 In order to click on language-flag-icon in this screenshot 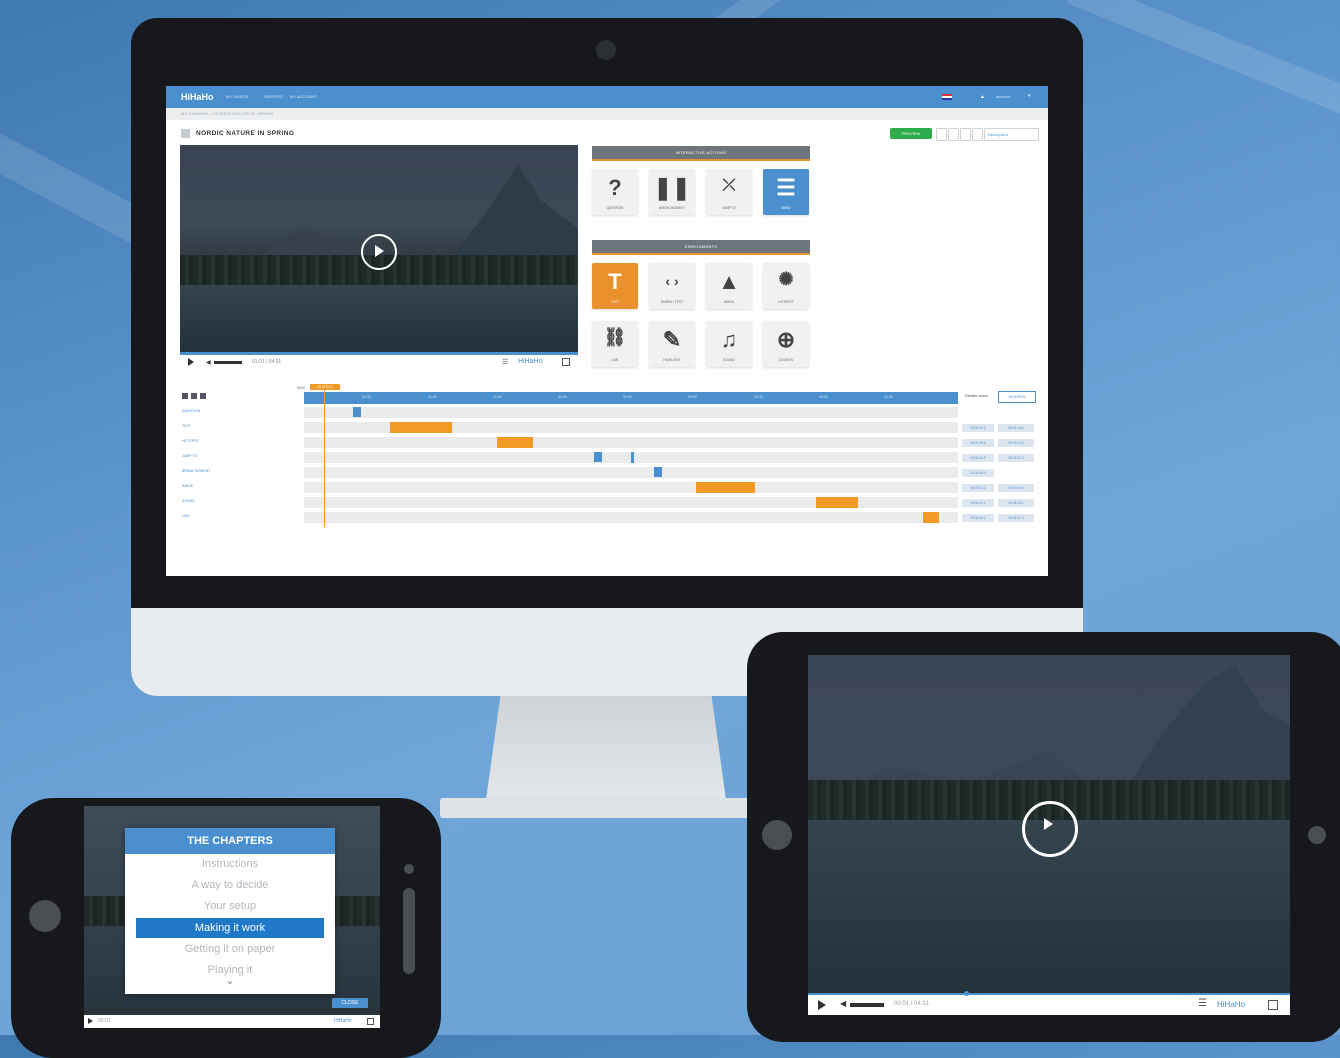, I will do `click(947, 97)`.